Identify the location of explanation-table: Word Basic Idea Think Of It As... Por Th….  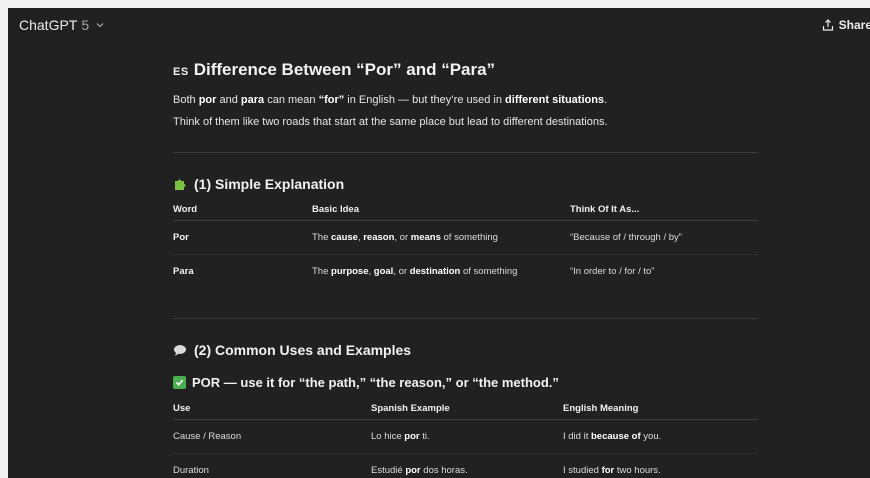
(465, 244).